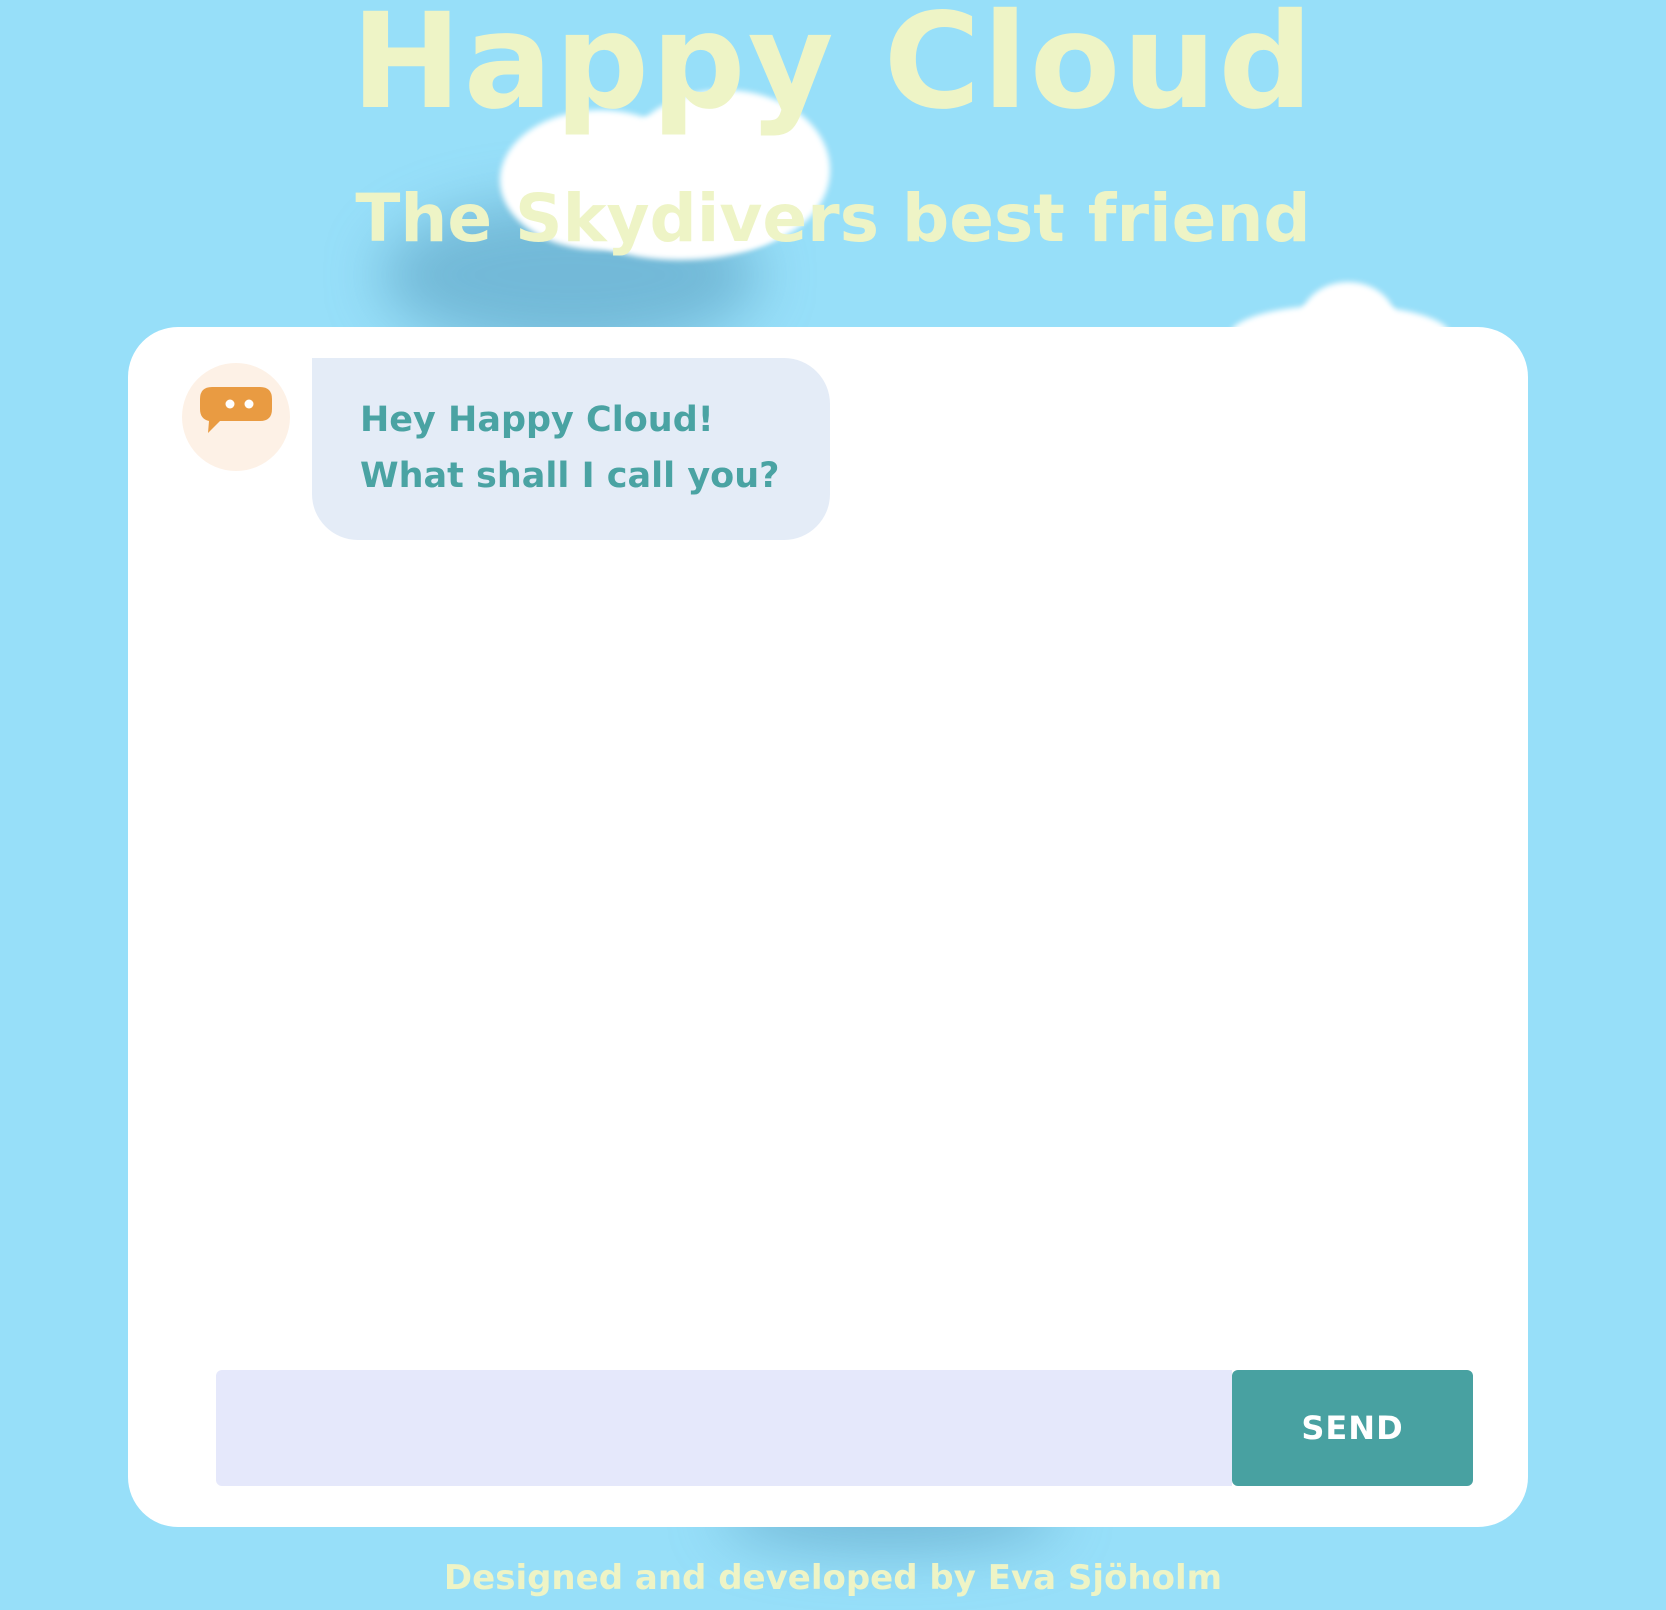 This screenshot has height=1610, width=1666. I want to click on app-title: Happy Cloud, so click(833, 69).